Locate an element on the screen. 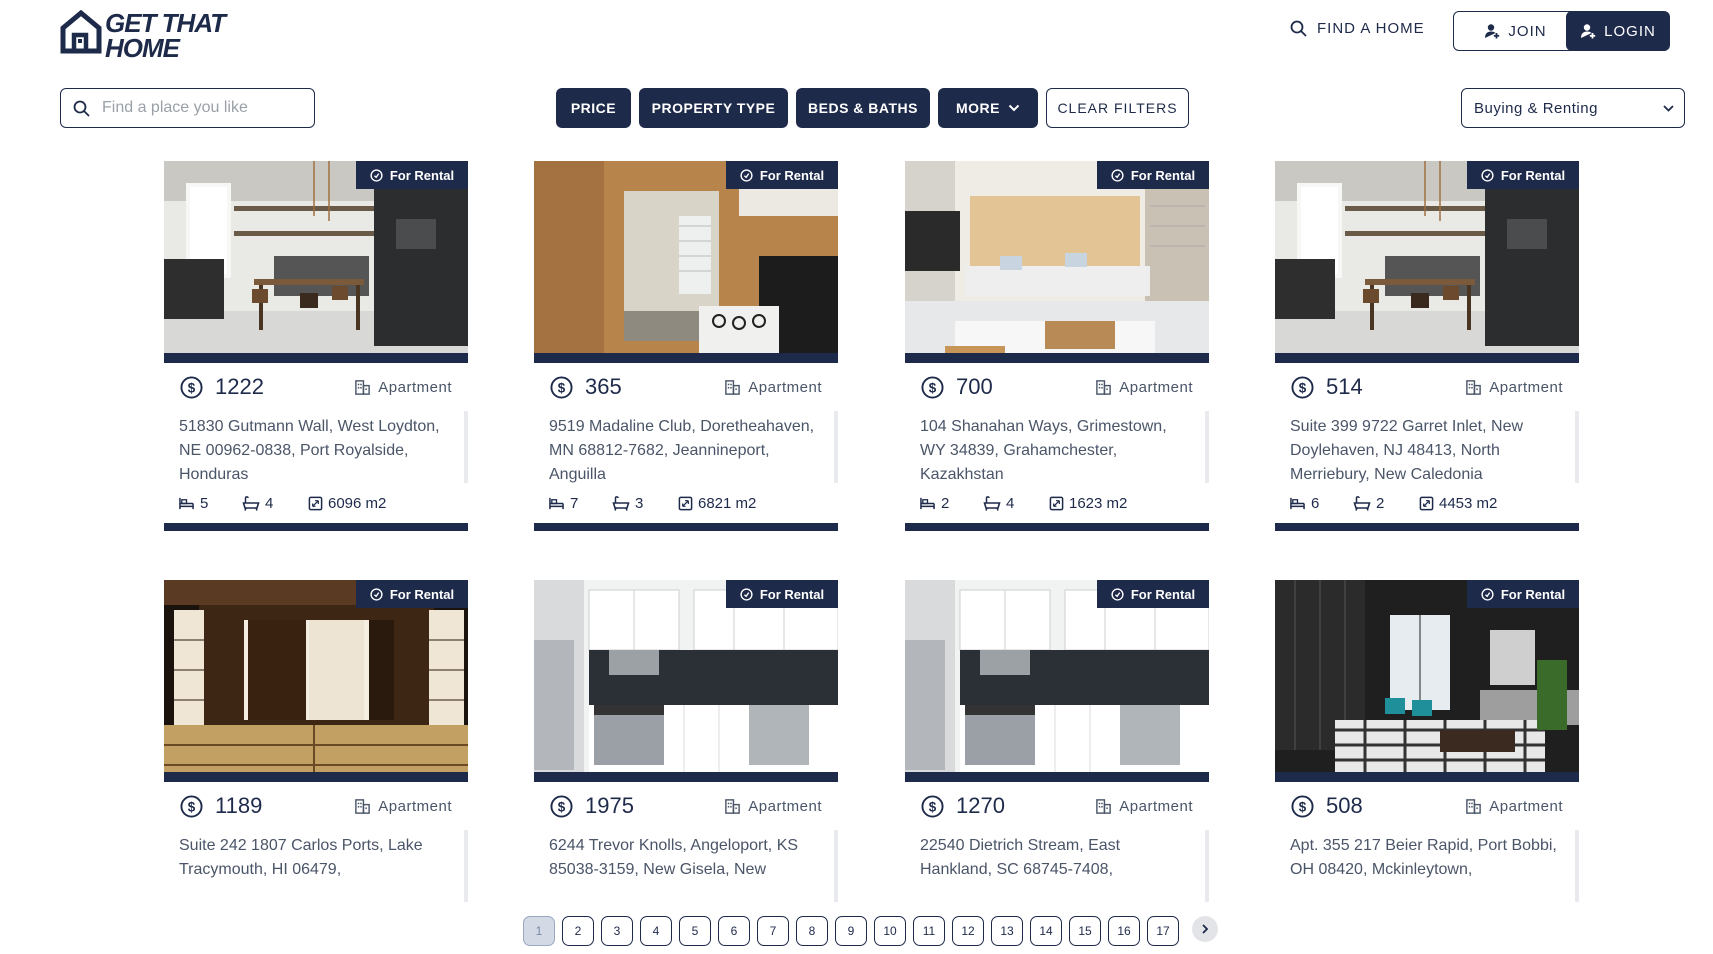 The image size is (1713, 954). property-type-filter-button: PROPERTY TYPE is located at coordinates (713, 108).